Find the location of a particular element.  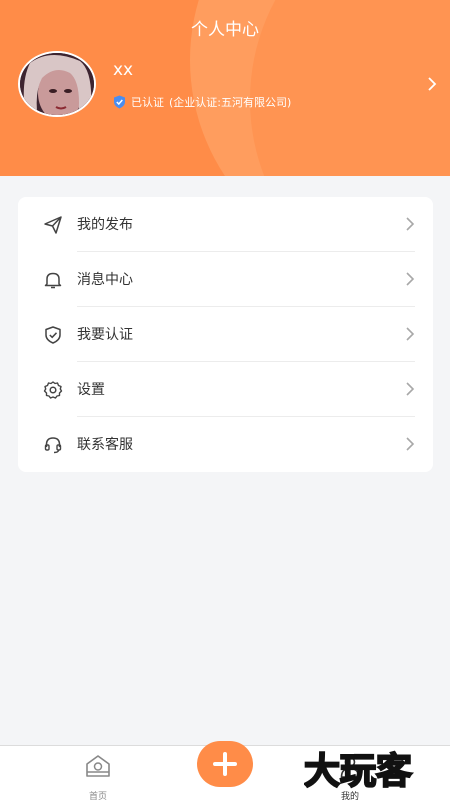

bottom-tab-bar: 首页 我的 大玩客 is located at coordinates (225, 770).